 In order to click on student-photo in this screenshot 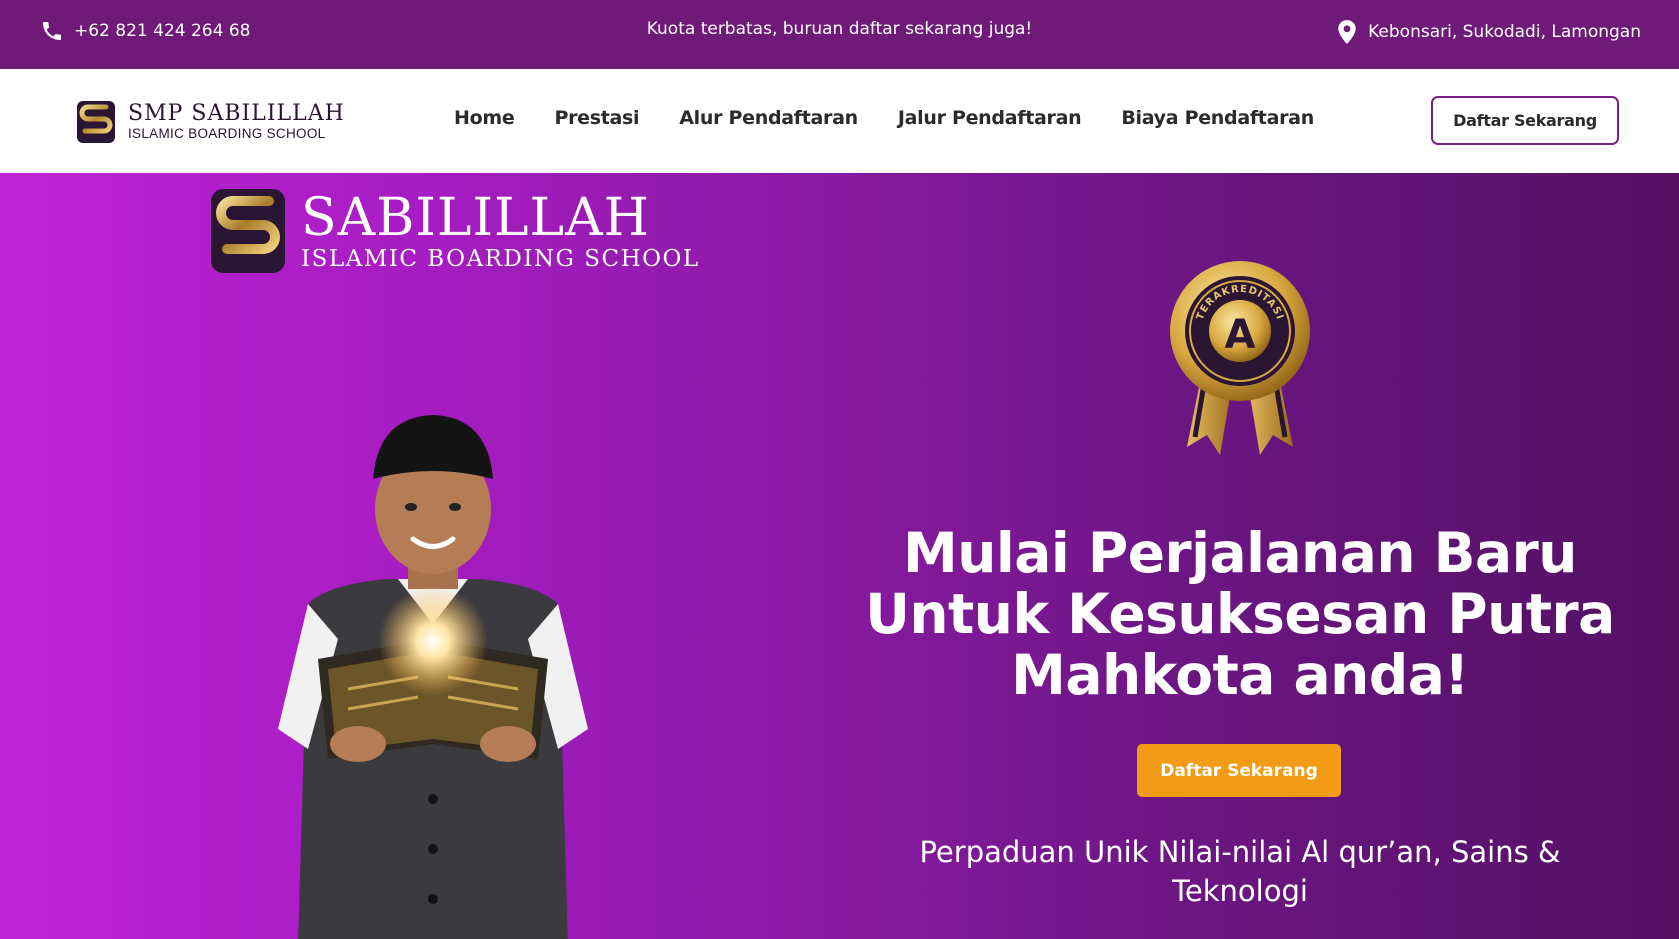, I will do `click(433, 677)`.